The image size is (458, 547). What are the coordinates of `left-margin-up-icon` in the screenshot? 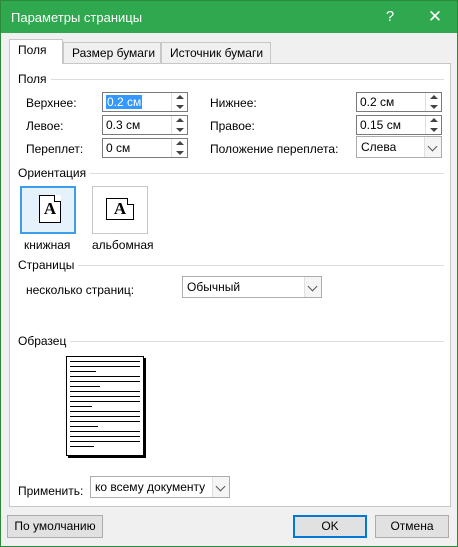 It's located at (179, 120).